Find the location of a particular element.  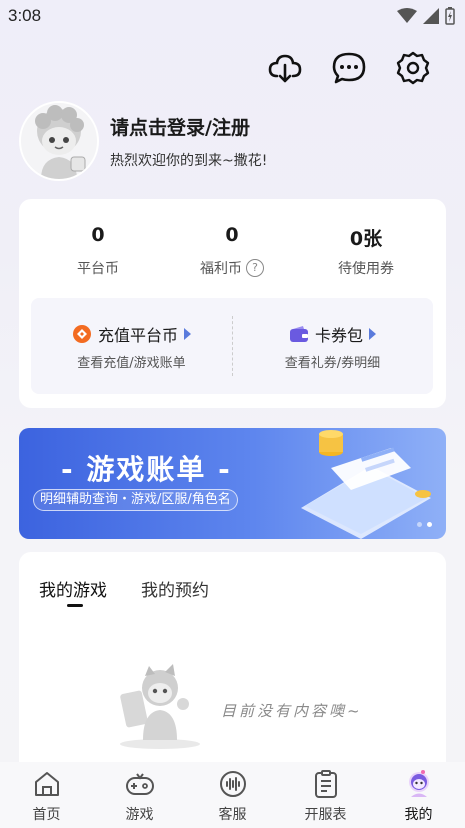

schedule-icon is located at coordinates (325, 784).